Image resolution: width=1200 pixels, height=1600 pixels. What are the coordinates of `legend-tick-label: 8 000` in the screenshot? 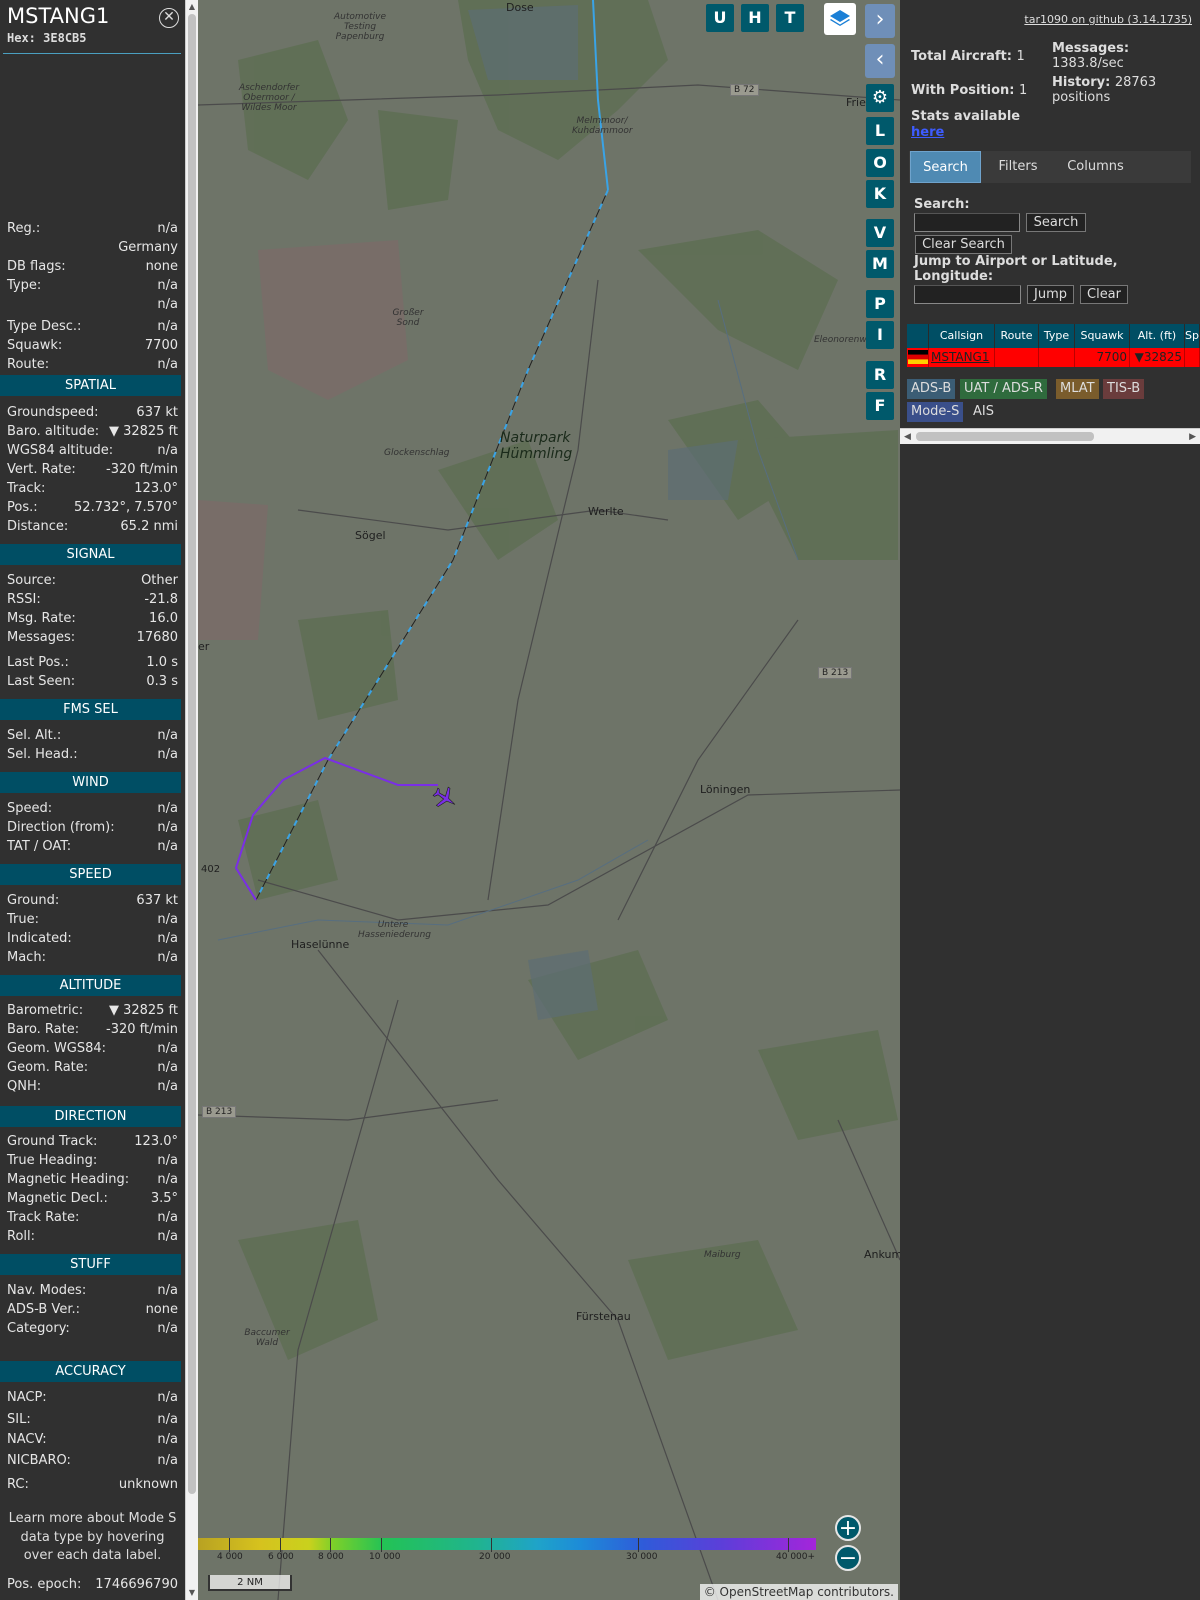 It's located at (331, 1557).